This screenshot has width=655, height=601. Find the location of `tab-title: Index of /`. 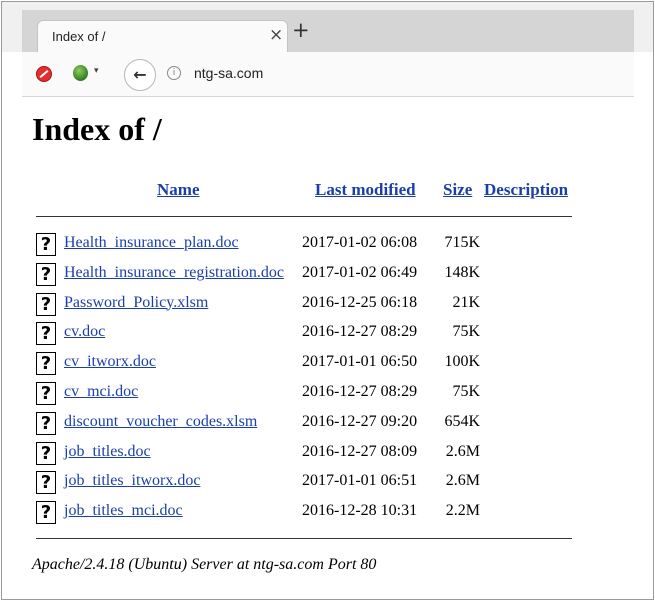

tab-title: Index of / is located at coordinates (79, 36).